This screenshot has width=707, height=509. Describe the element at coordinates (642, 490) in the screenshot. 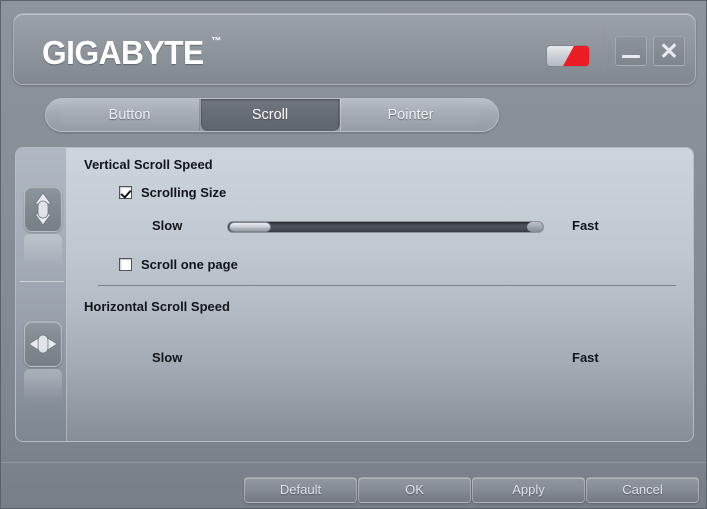

I see `cancel-button: Cancel` at that location.